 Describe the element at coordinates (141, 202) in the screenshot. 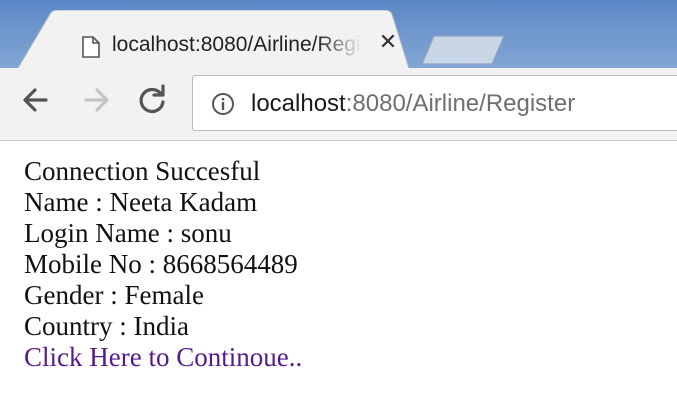

I see `name-line: Name : Neeta Kadam` at that location.